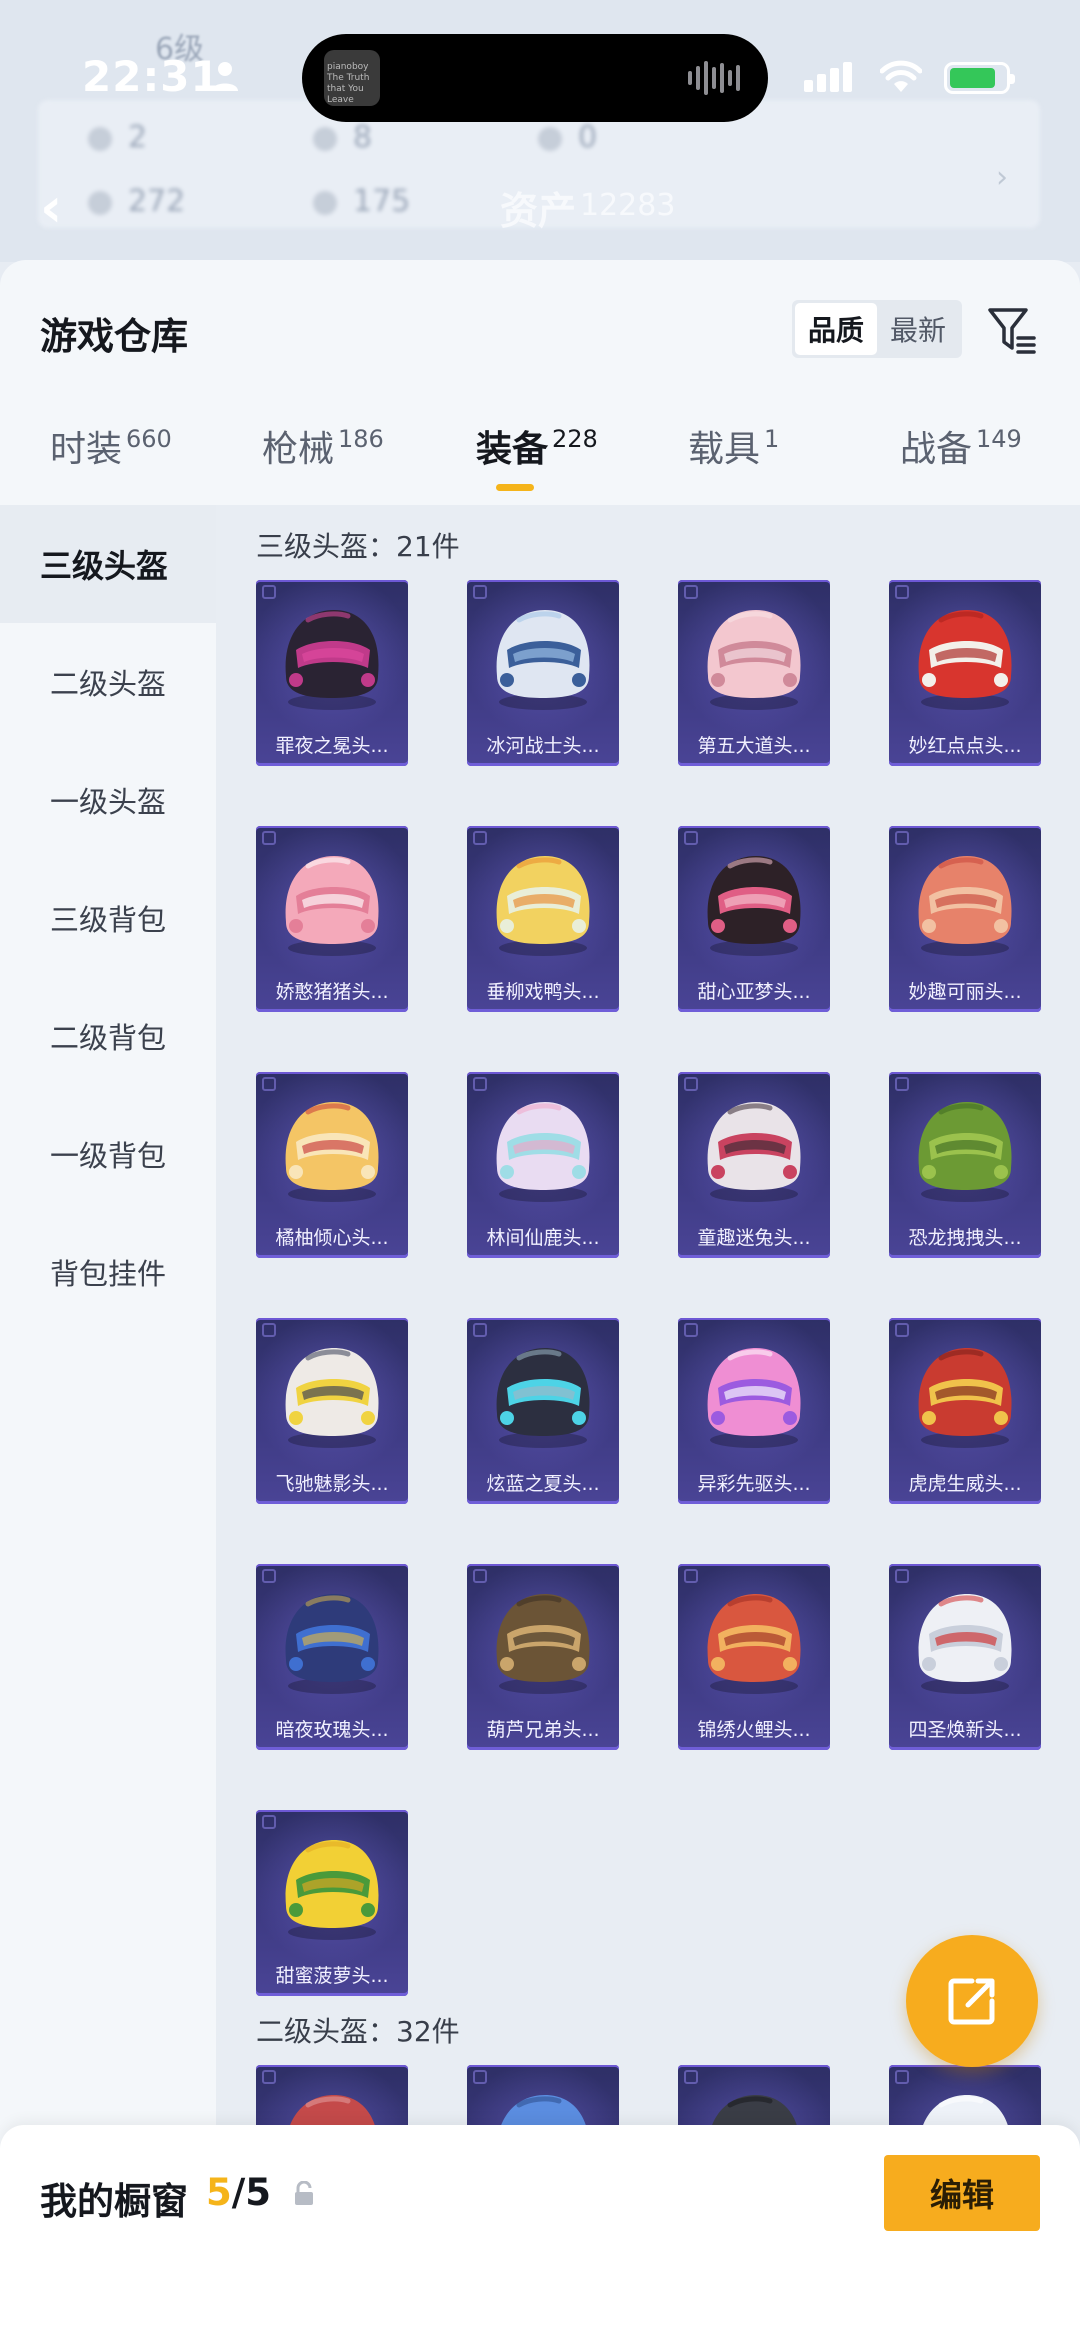 The image size is (1080, 2347). I want to click on dynamic-island: pianoboy The Truth that You Leave, so click(535, 78).